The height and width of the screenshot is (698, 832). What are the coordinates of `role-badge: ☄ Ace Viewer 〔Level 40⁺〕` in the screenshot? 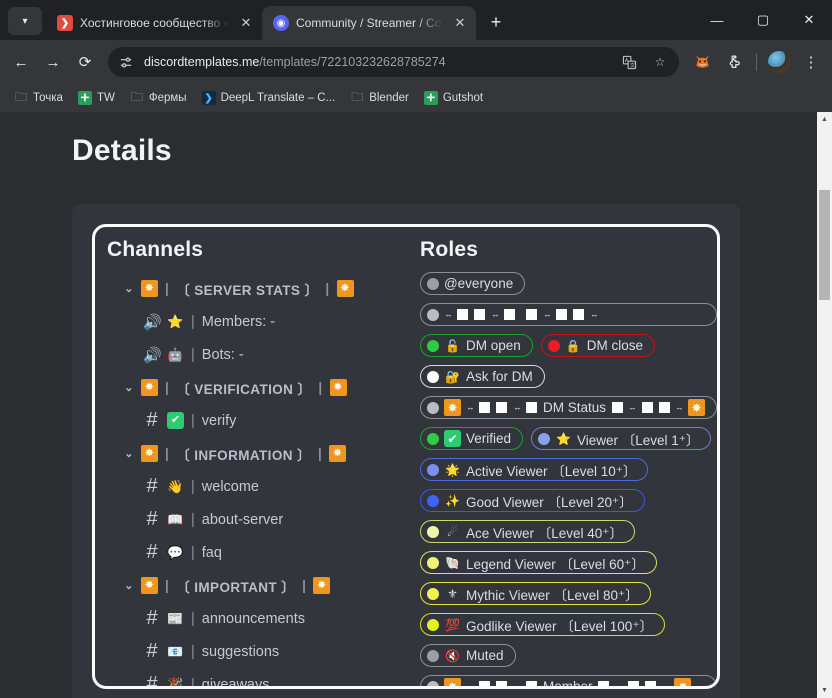 It's located at (527, 531).